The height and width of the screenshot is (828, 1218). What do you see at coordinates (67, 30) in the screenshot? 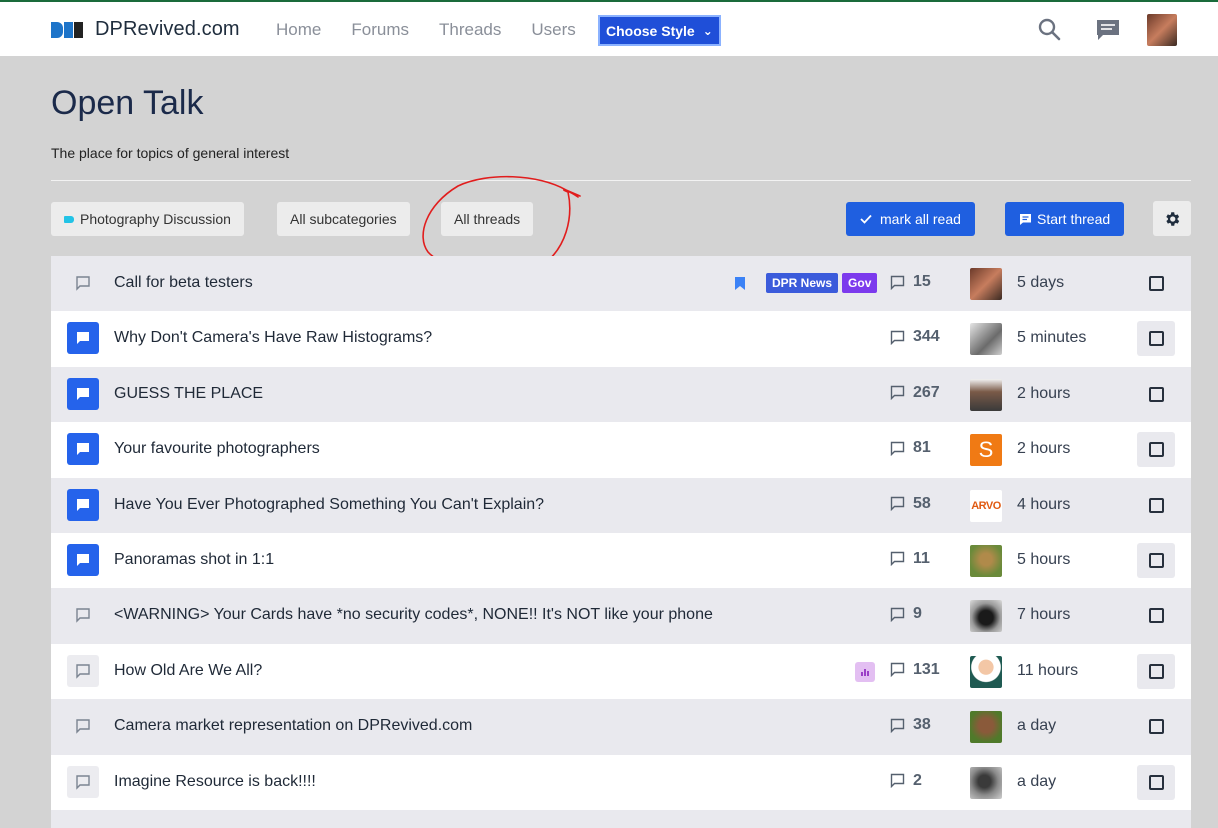
I see `dpr-logo-icon` at bounding box center [67, 30].